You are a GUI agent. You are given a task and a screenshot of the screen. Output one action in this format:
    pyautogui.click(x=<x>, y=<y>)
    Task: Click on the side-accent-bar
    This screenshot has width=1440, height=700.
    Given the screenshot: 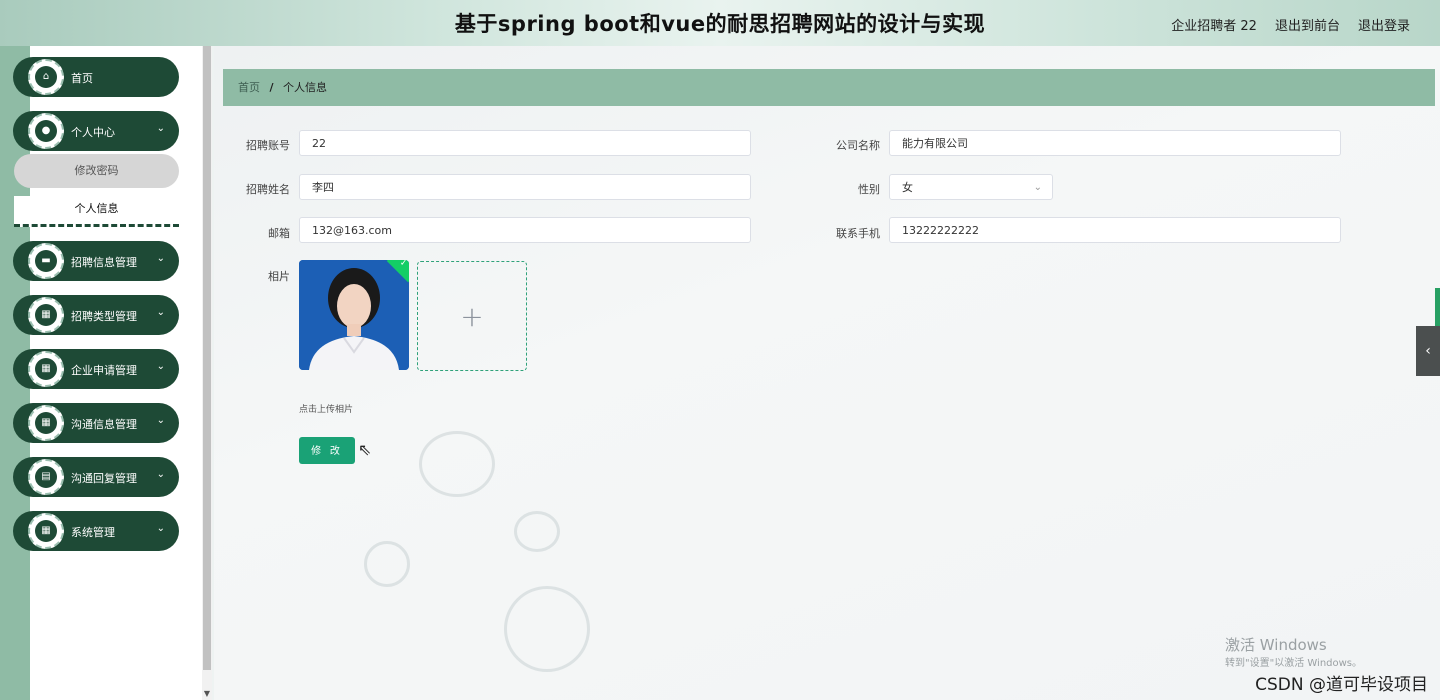 What is the action you would take?
    pyautogui.click(x=1437, y=308)
    